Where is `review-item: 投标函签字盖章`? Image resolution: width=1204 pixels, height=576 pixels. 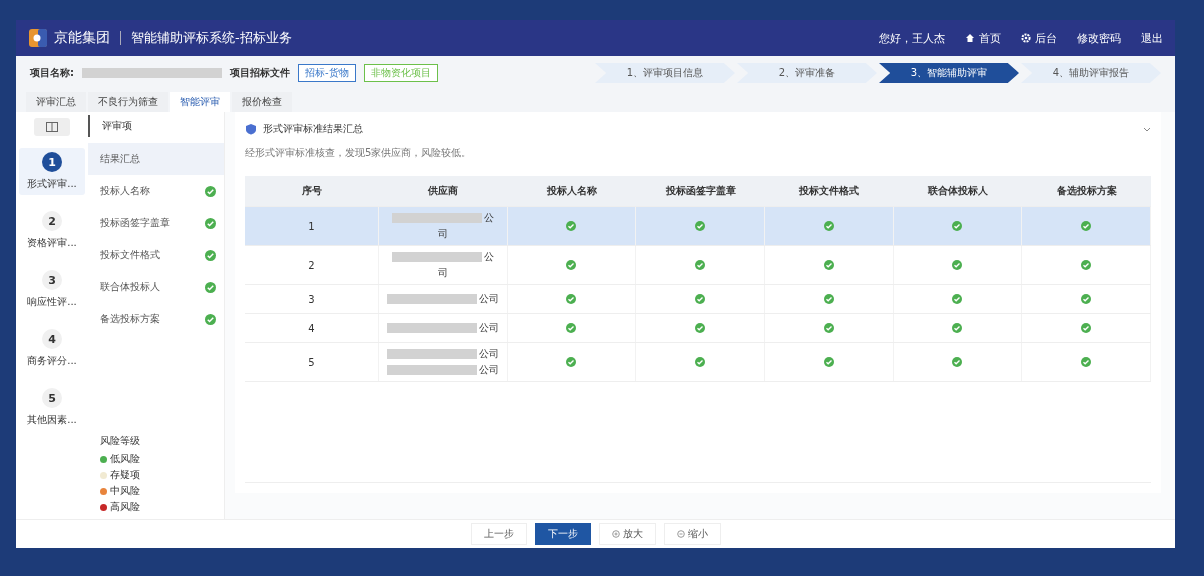
review-item: 投标函签字盖章 is located at coordinates (156, 223).